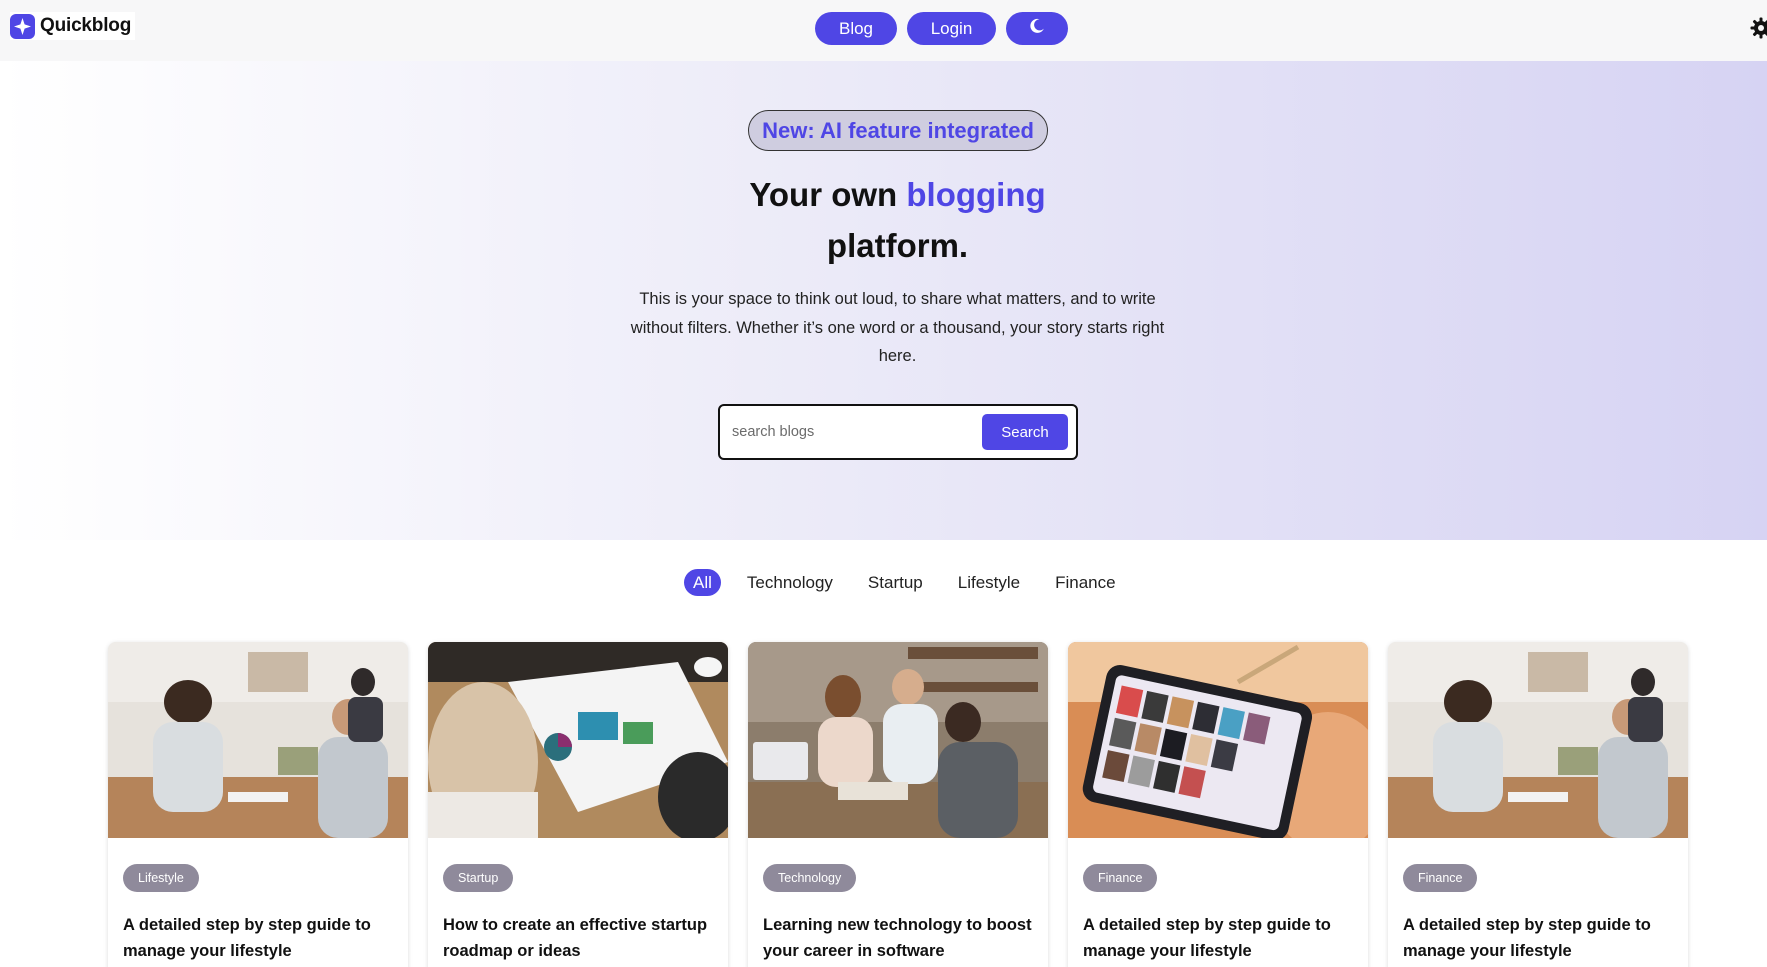 The image size is (1767, 967). What do you see at coordinates (951, 28) in the screenshot?
I see `login-button: Login` at bounding box center [951, 28].